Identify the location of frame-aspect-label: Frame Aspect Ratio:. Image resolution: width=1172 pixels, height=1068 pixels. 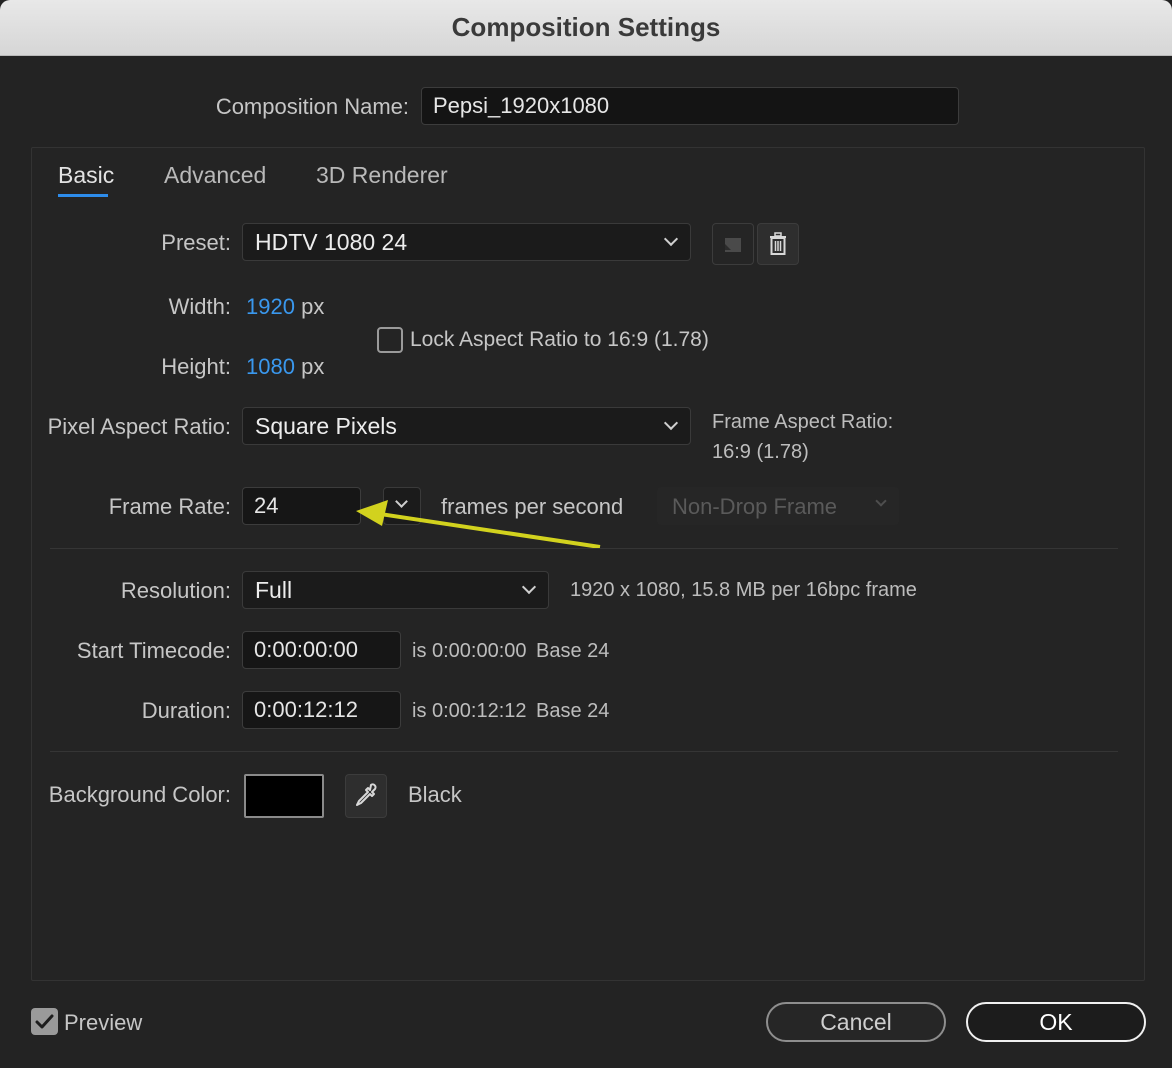
(803, 422).